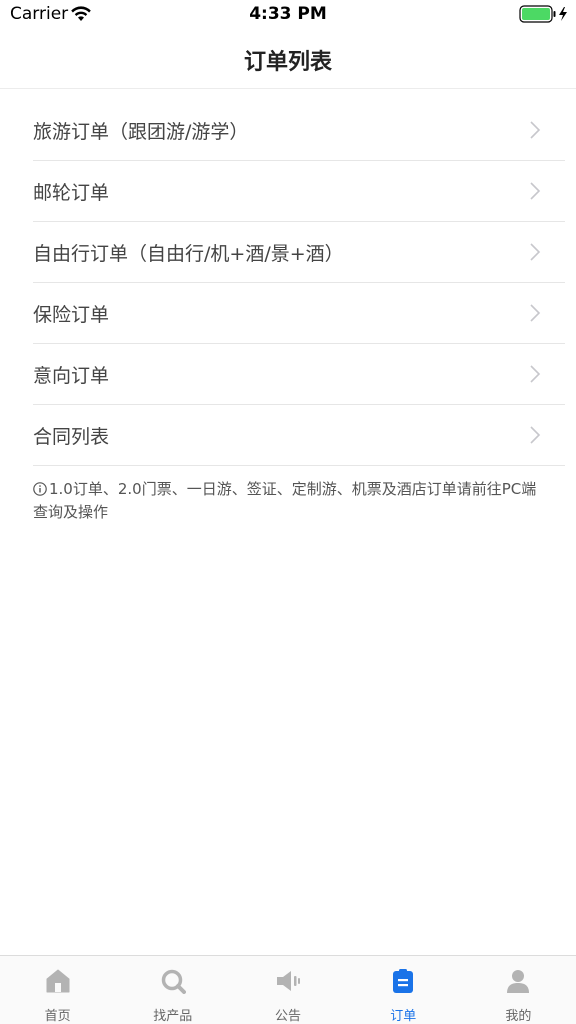  What do you see at coordinates (71, 437) in the screenshot?
I see `list-item-label: 合同列表` at bounding box center [71, 437].